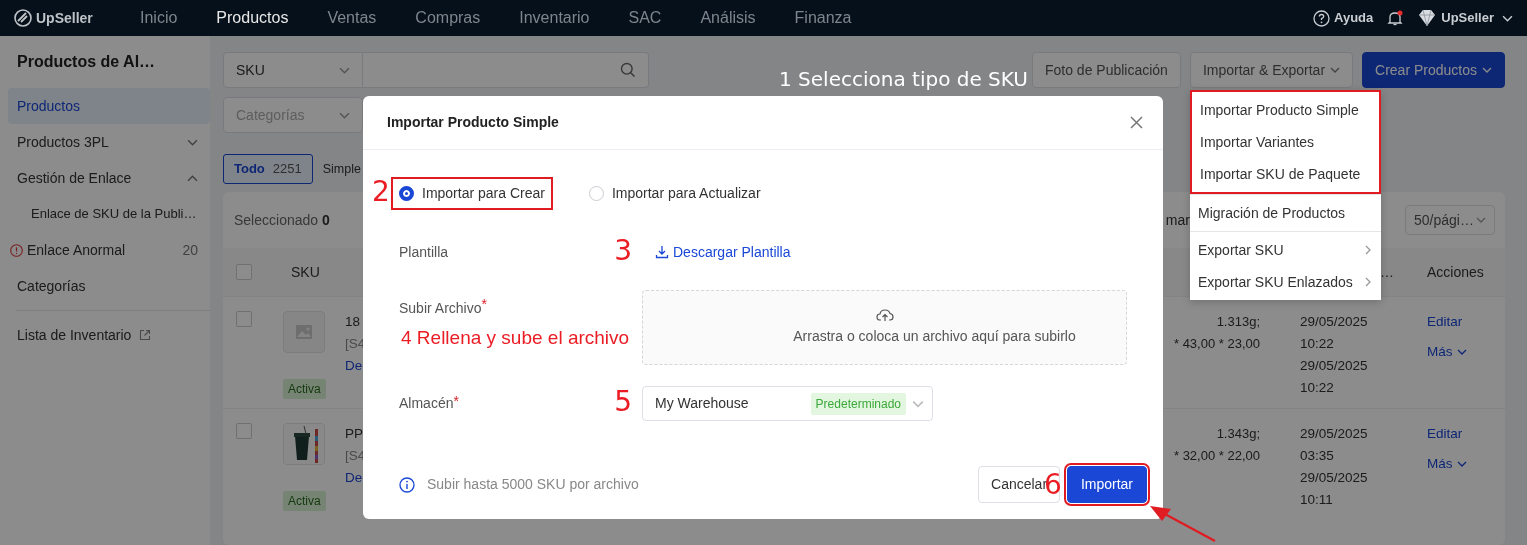 This screenshot has width=1527, height=545. I want to click on column-header: SKU, so click(306, 272).